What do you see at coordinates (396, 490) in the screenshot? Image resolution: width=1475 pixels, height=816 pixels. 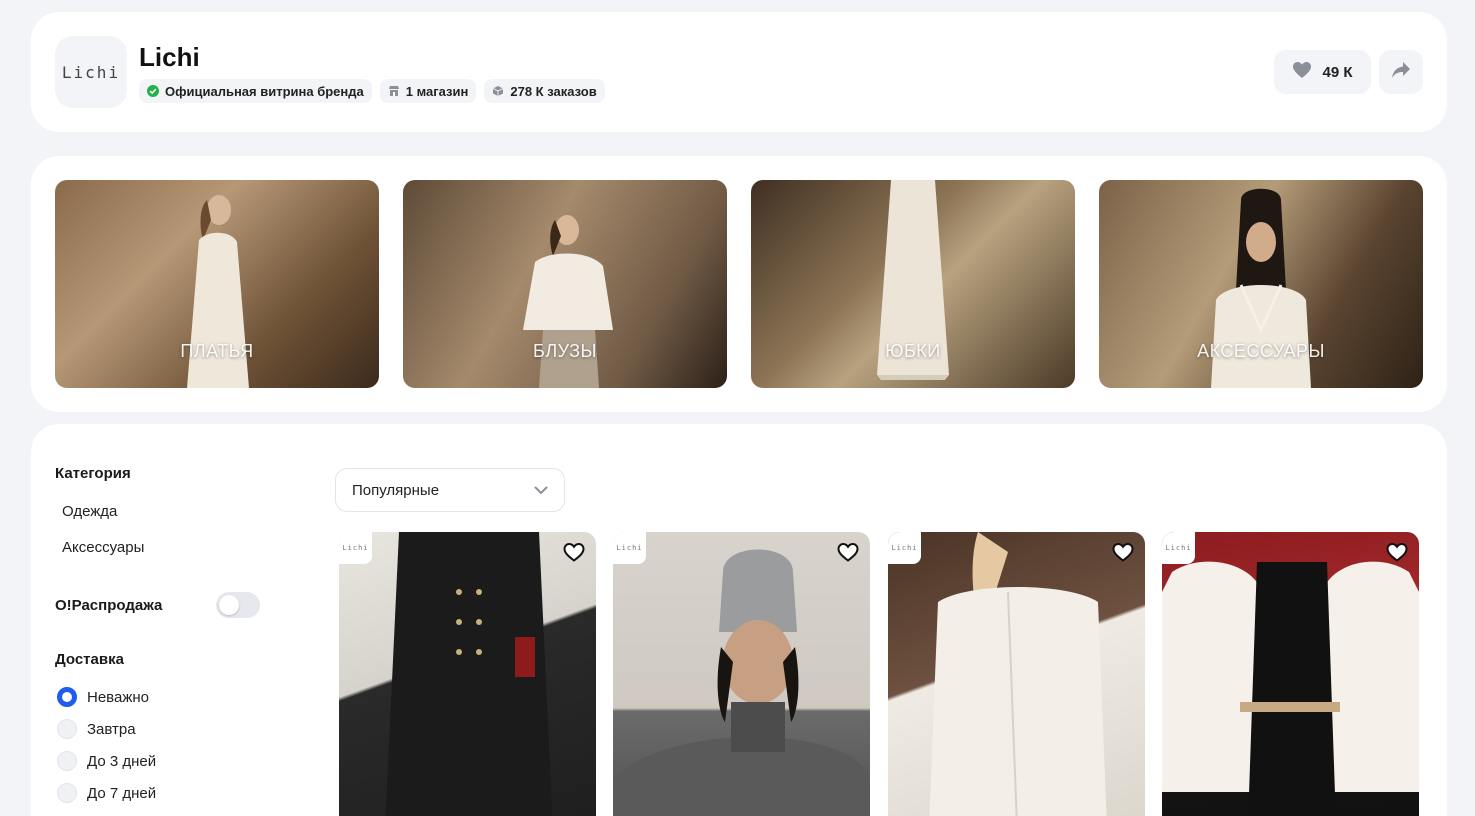 I see `sort-selected-value: Популярные` at bounding box center [396, 490].